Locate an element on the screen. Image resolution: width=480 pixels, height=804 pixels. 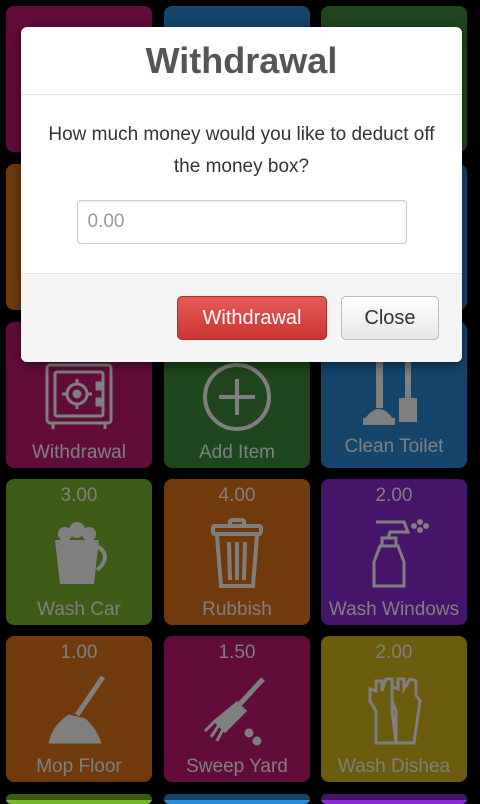
close-button: Close is located at coordinates (390, 318).